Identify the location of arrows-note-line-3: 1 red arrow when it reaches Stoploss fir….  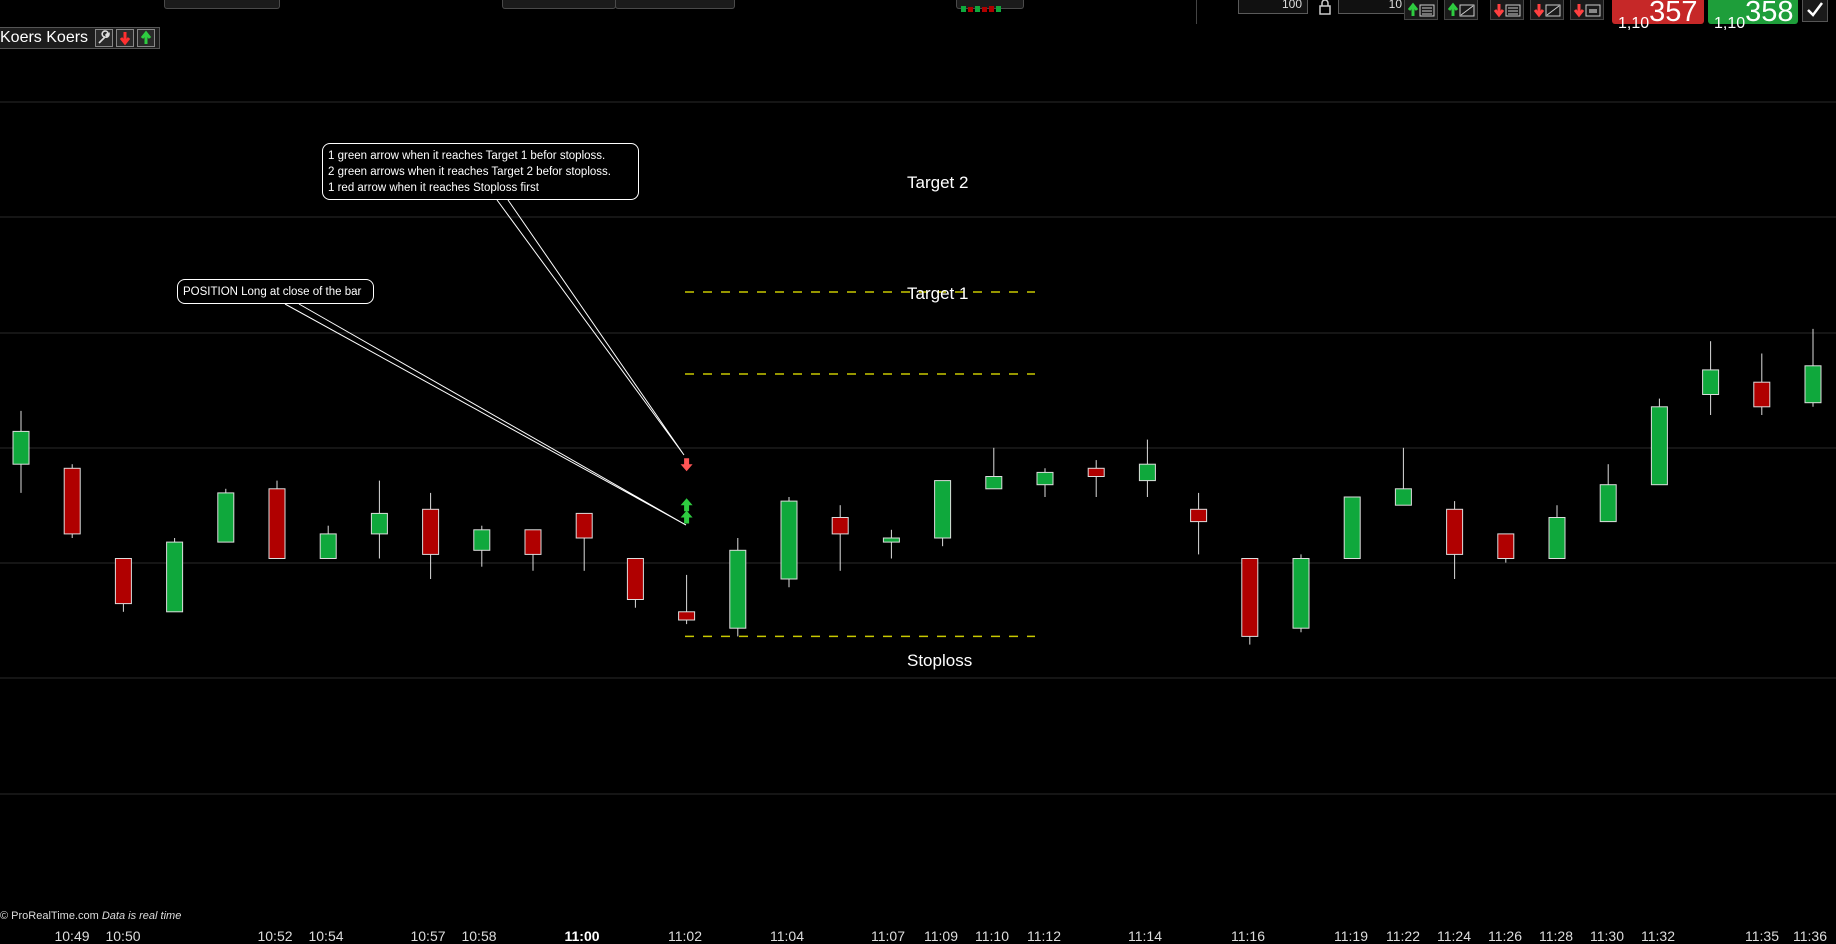
(433, 188).